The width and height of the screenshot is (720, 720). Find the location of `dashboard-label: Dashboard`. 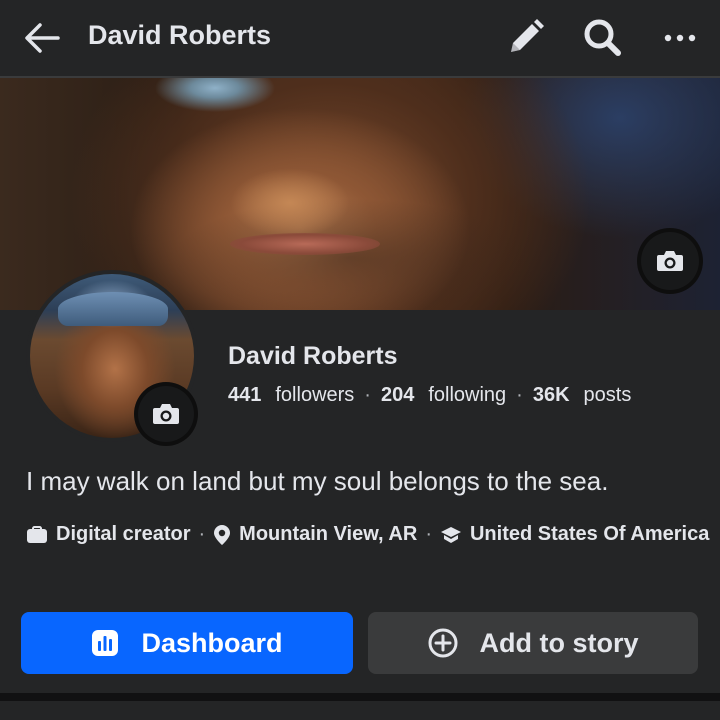

dashboard-label: Dashboard is located at coordinates (212, 642).